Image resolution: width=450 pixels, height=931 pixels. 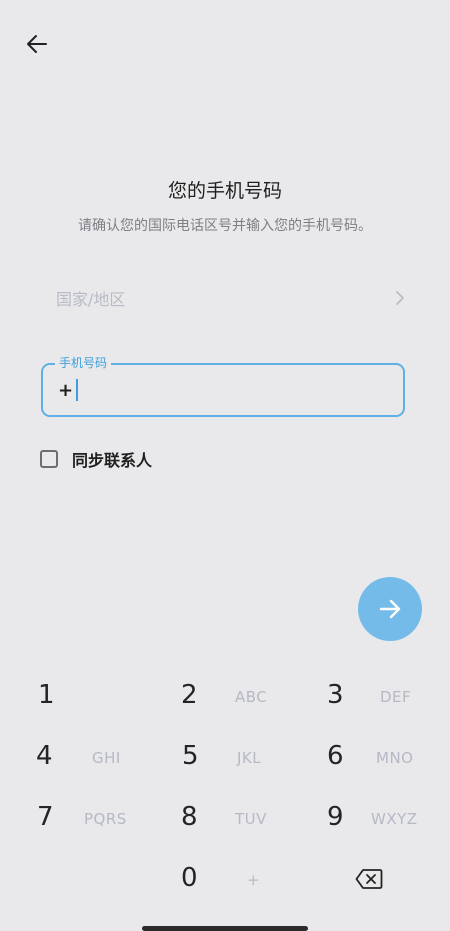 I want to click on page-title: 您的手机号码, so click(x=224, y=191).